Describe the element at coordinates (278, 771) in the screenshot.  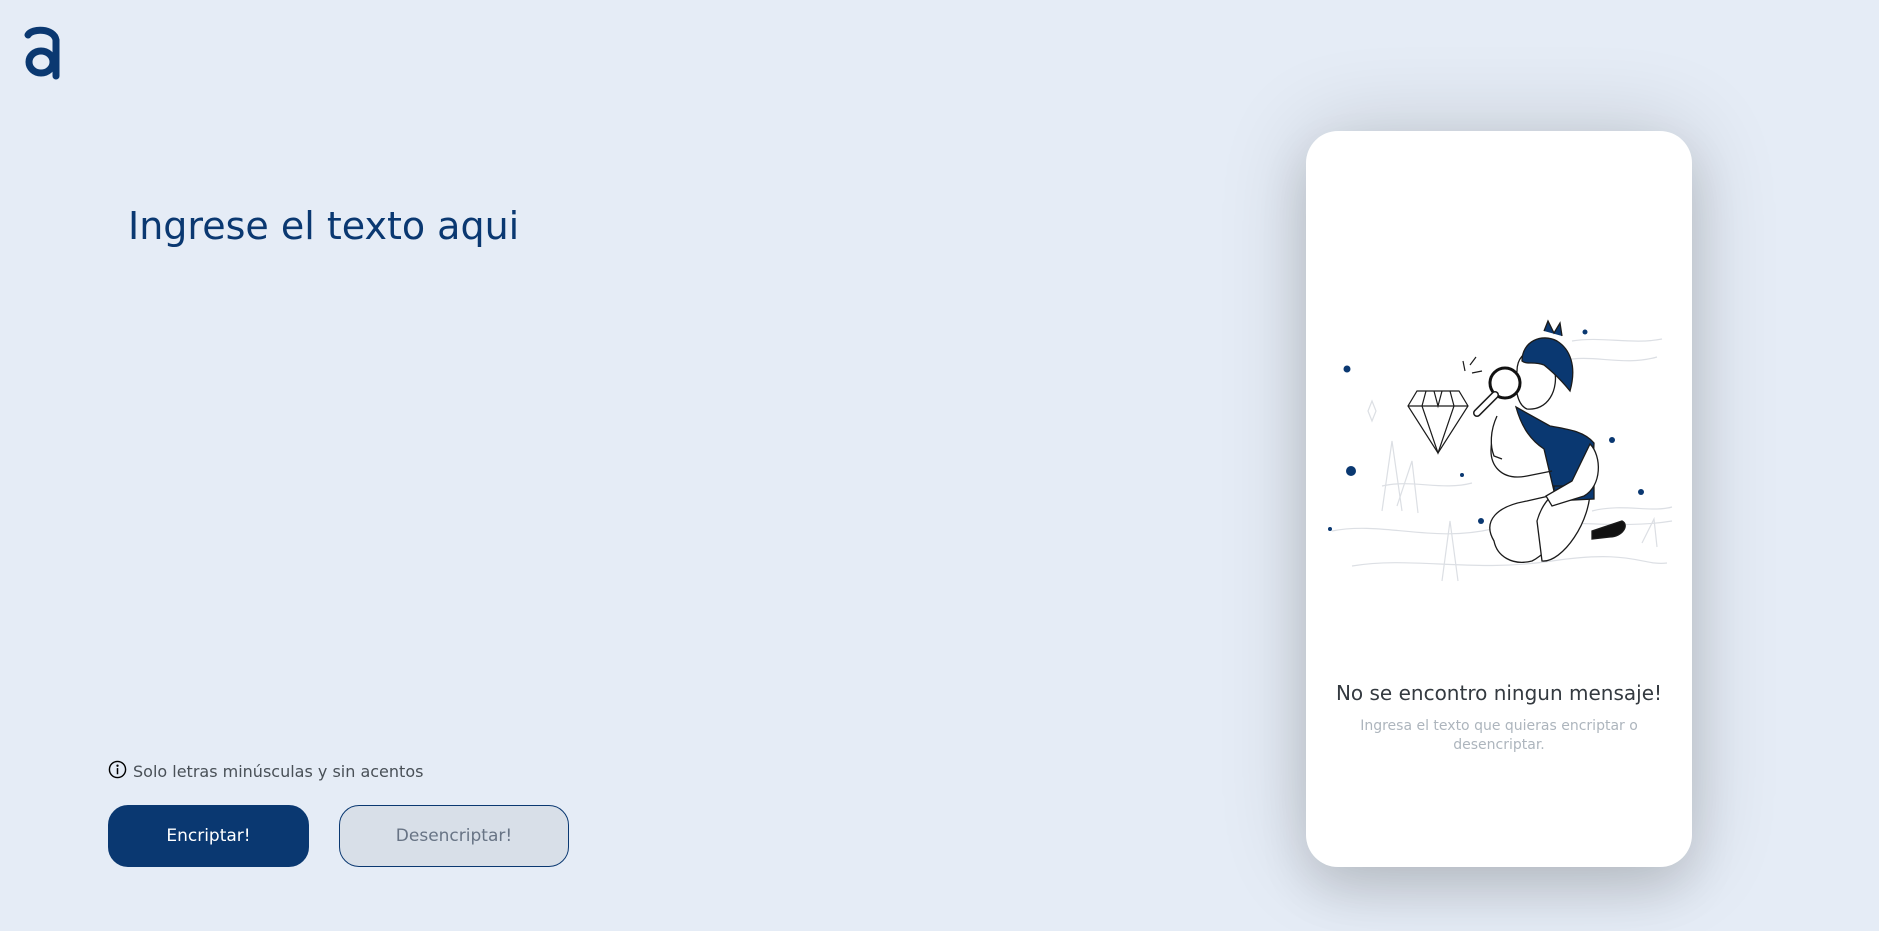
I see `hint-text: Solo letras minúsculas y sin acentos` at that location.